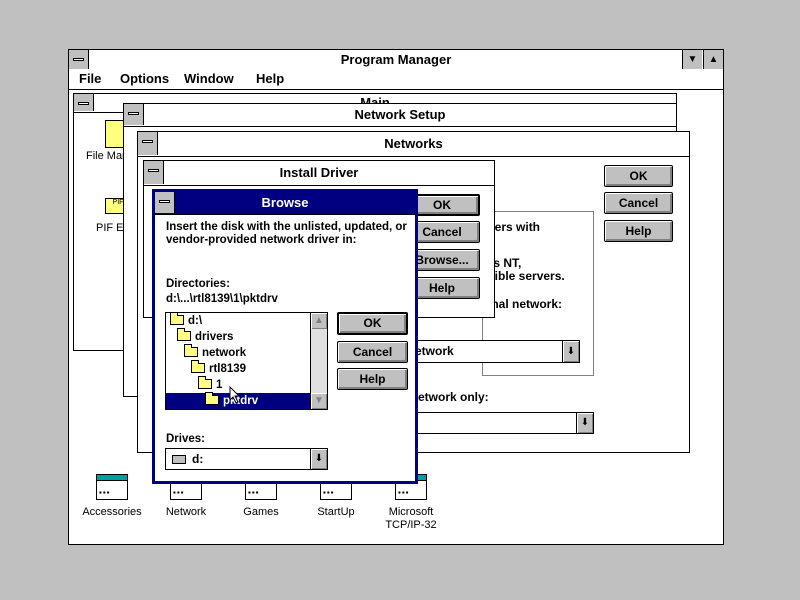 The width and height of the screenshot is (800, 600). Describe the element at coordinates (212, 398) in the screenshot. I see `open-folder-icon` at that location.